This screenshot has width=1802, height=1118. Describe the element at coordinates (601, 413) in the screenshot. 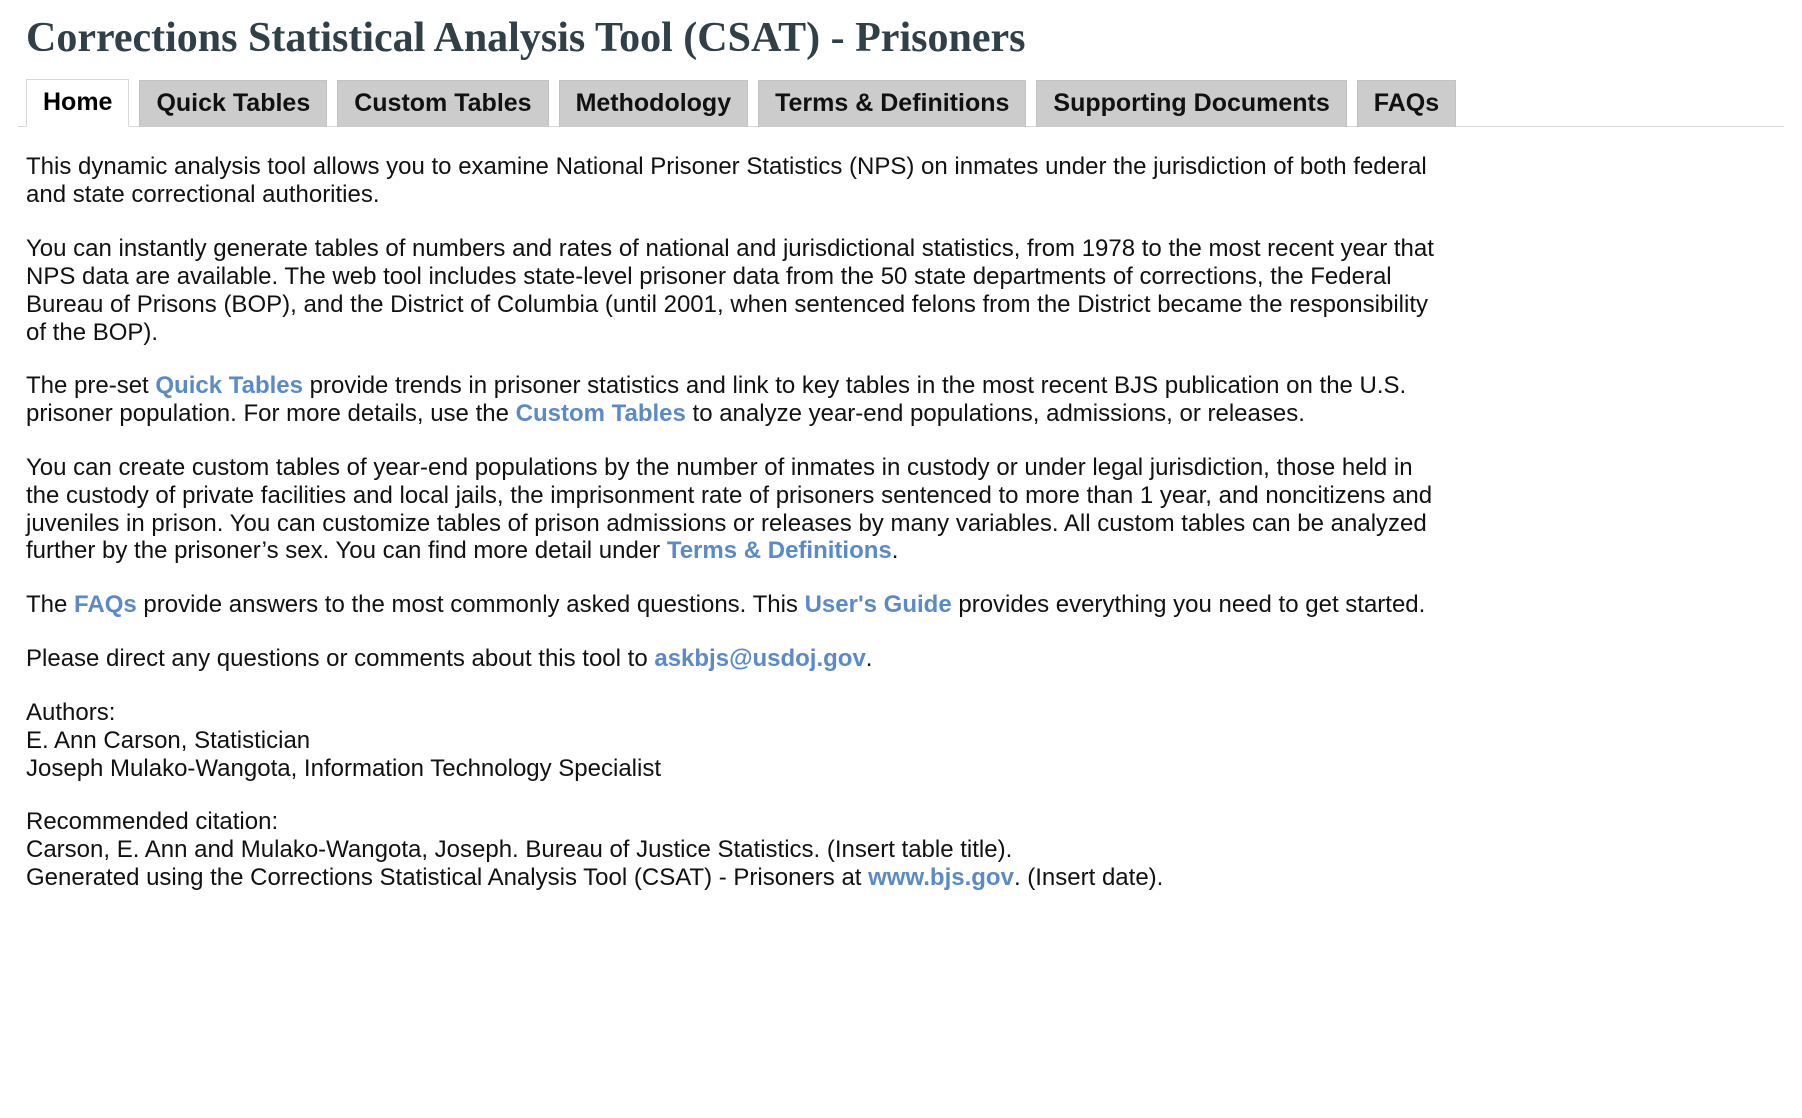

I see `link-custom-tables: Custom Tables` at that location.